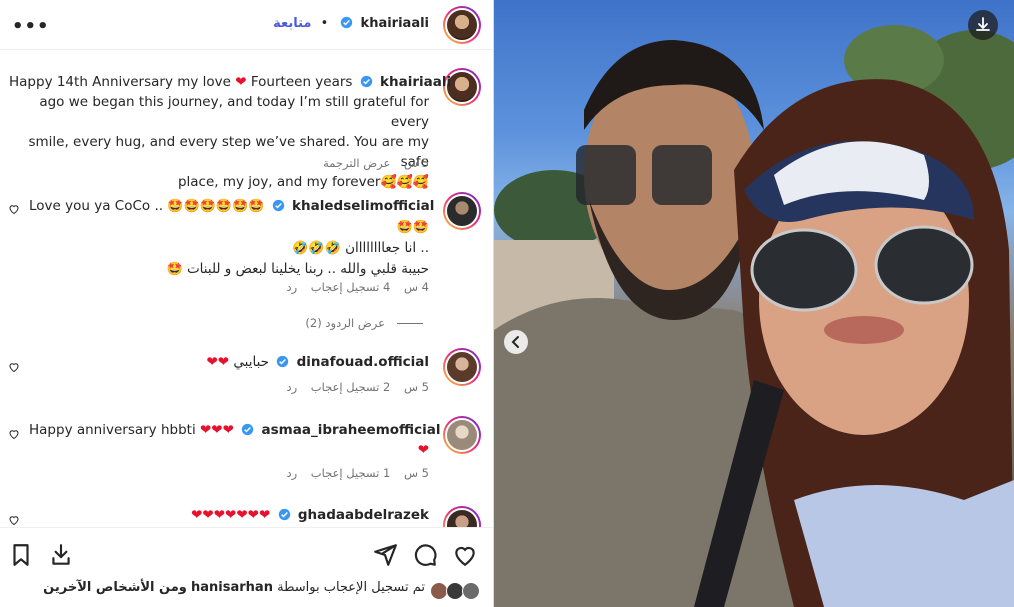 The height and width of the screenshot is (607, 1014). I want to click on view-replies-button: عرض الردود (2), so click(364, 323).